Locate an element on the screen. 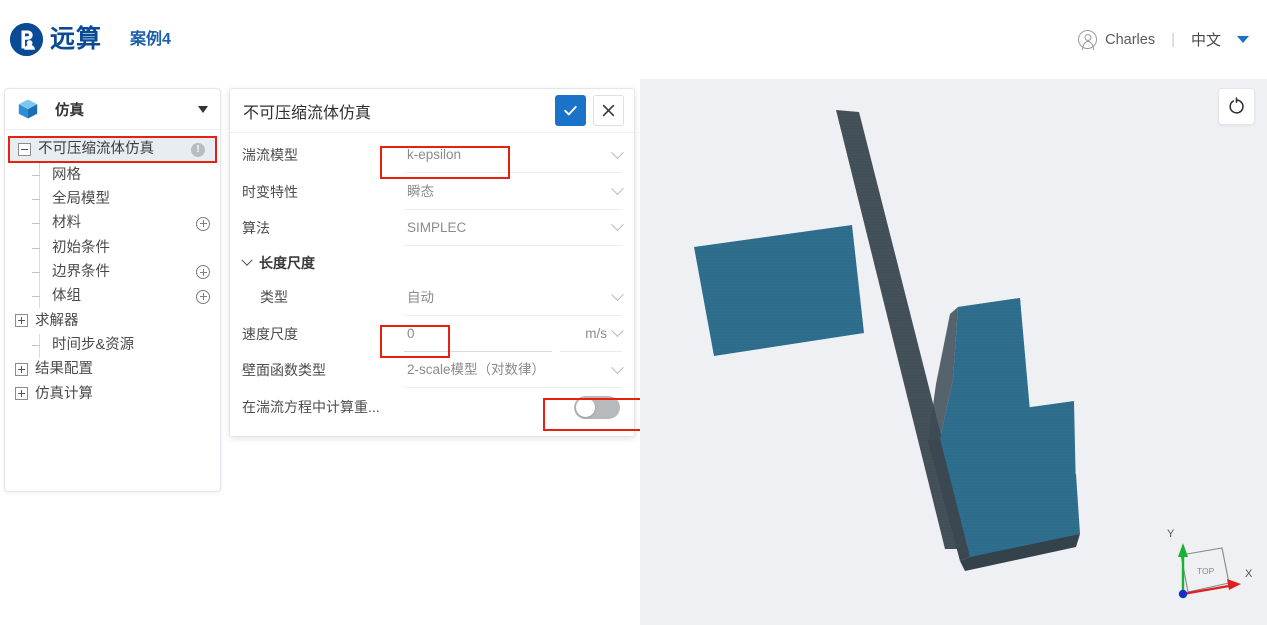 This screenshot has height=625, width=1267. sidebar-item-solver: 求解器 is located at coordinates (112, 321).